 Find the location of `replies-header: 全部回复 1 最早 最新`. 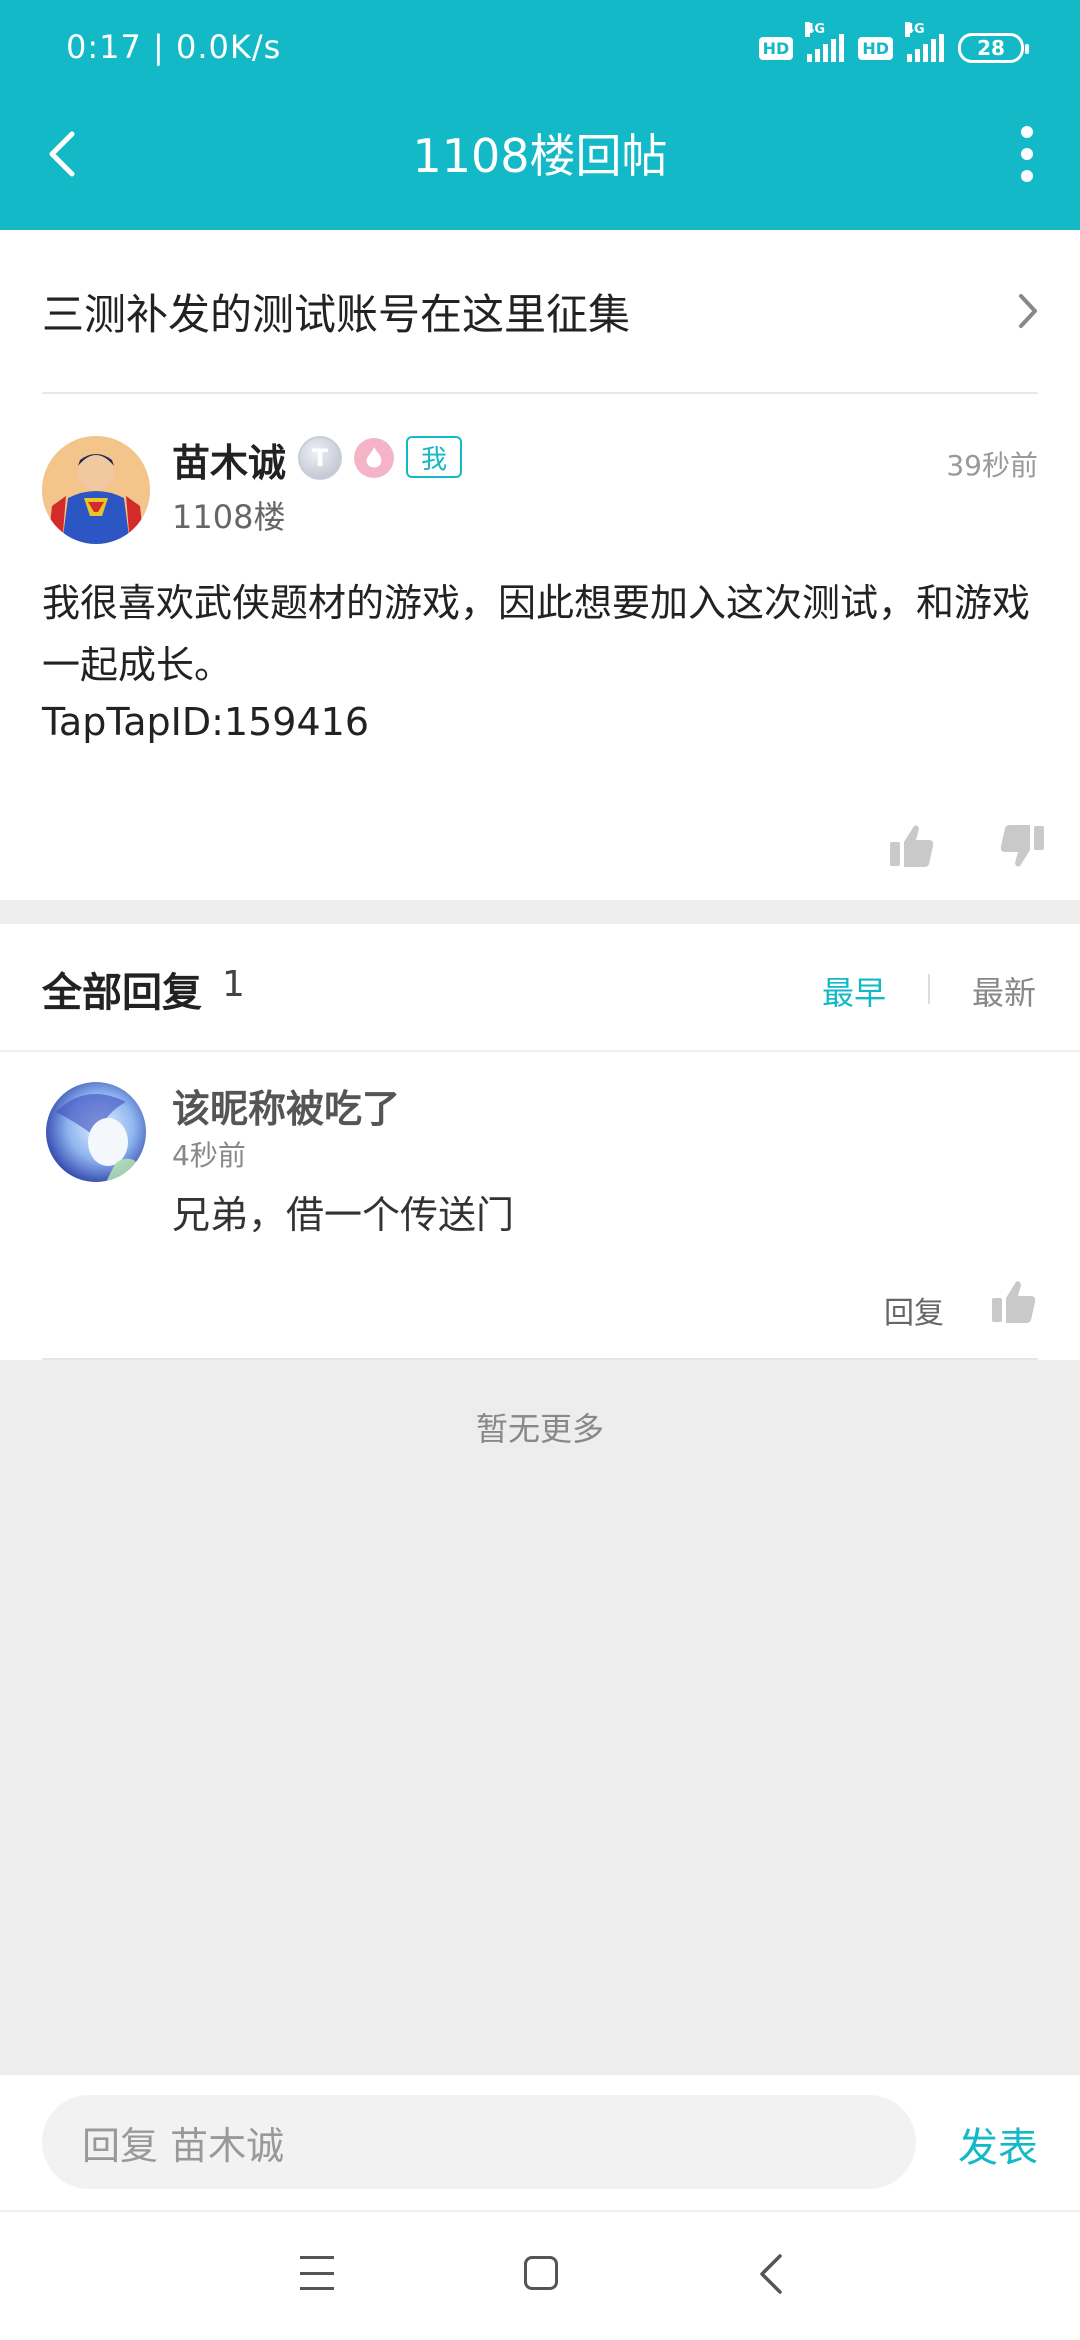

replies-header: 全部回复 1 最早 最新 is located at coordinates (540, 988).